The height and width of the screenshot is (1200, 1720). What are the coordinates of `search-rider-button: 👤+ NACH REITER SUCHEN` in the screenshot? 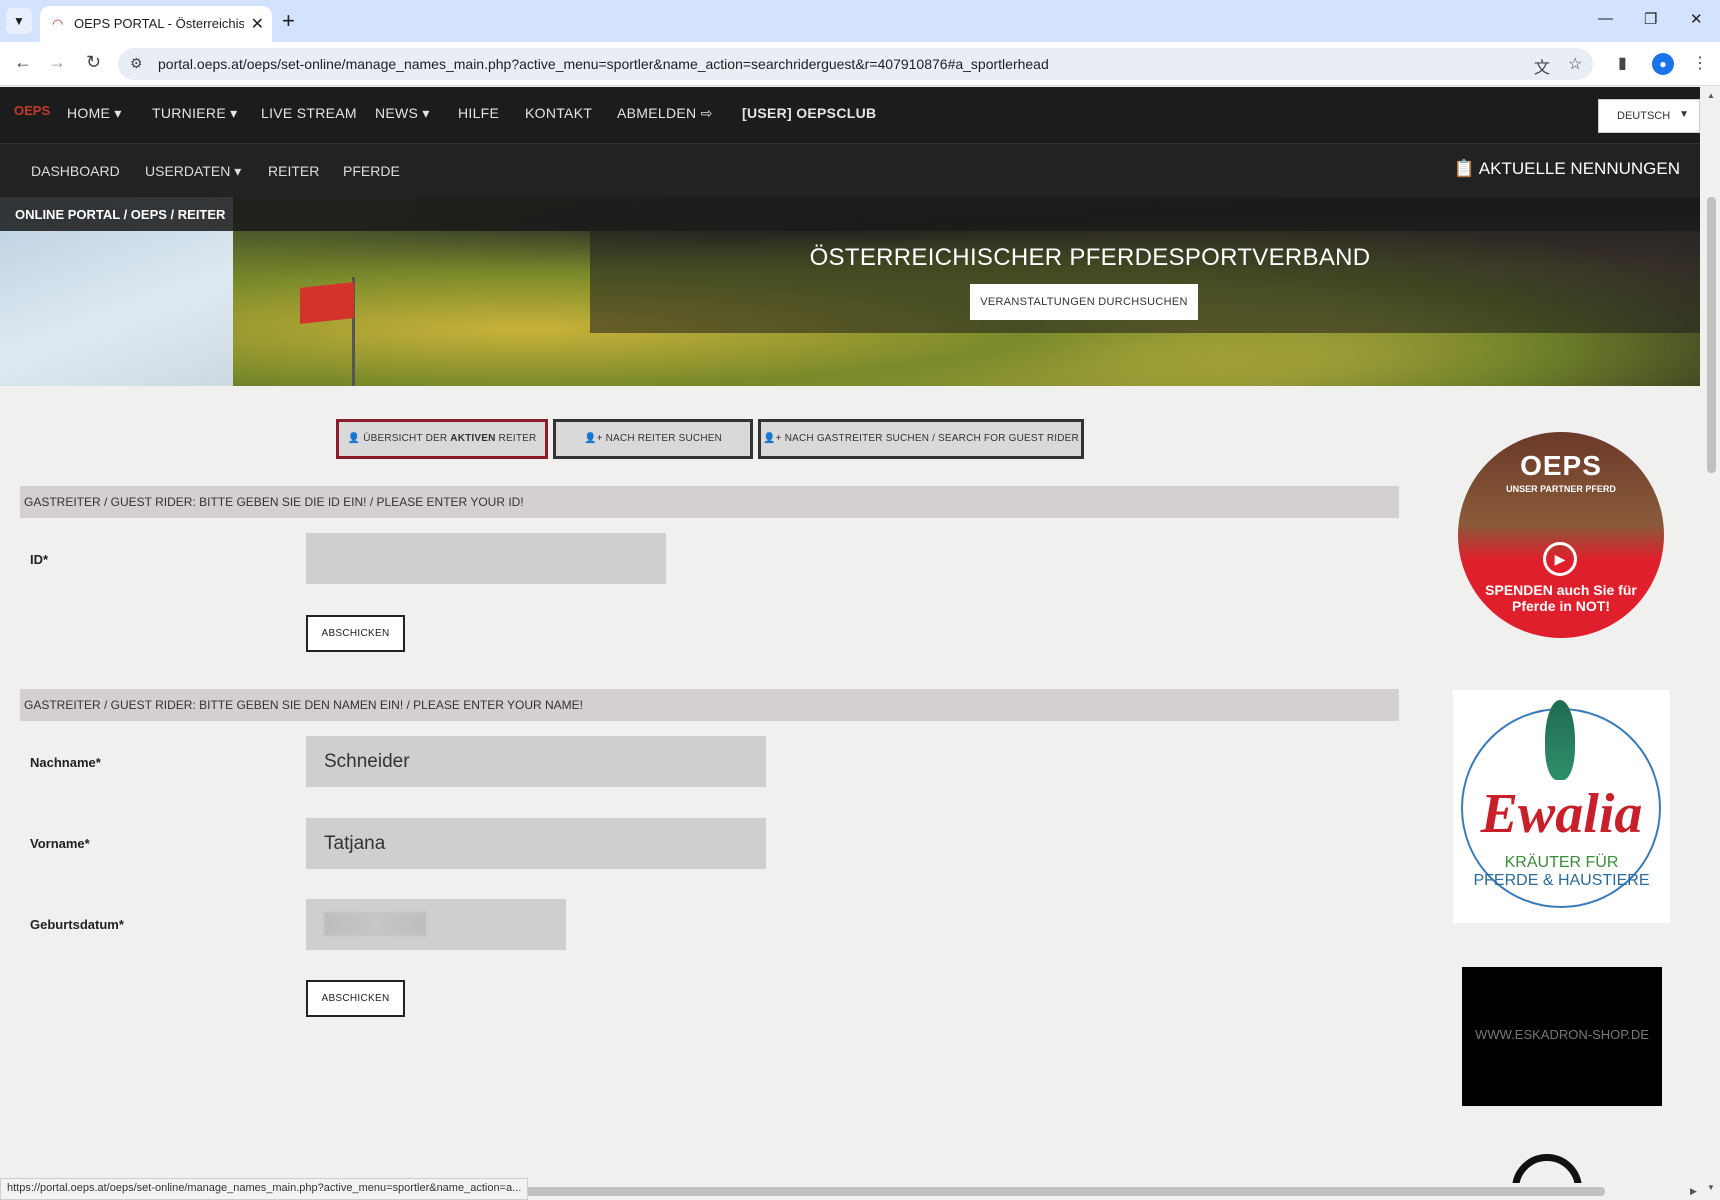 It's located at (653, 439).